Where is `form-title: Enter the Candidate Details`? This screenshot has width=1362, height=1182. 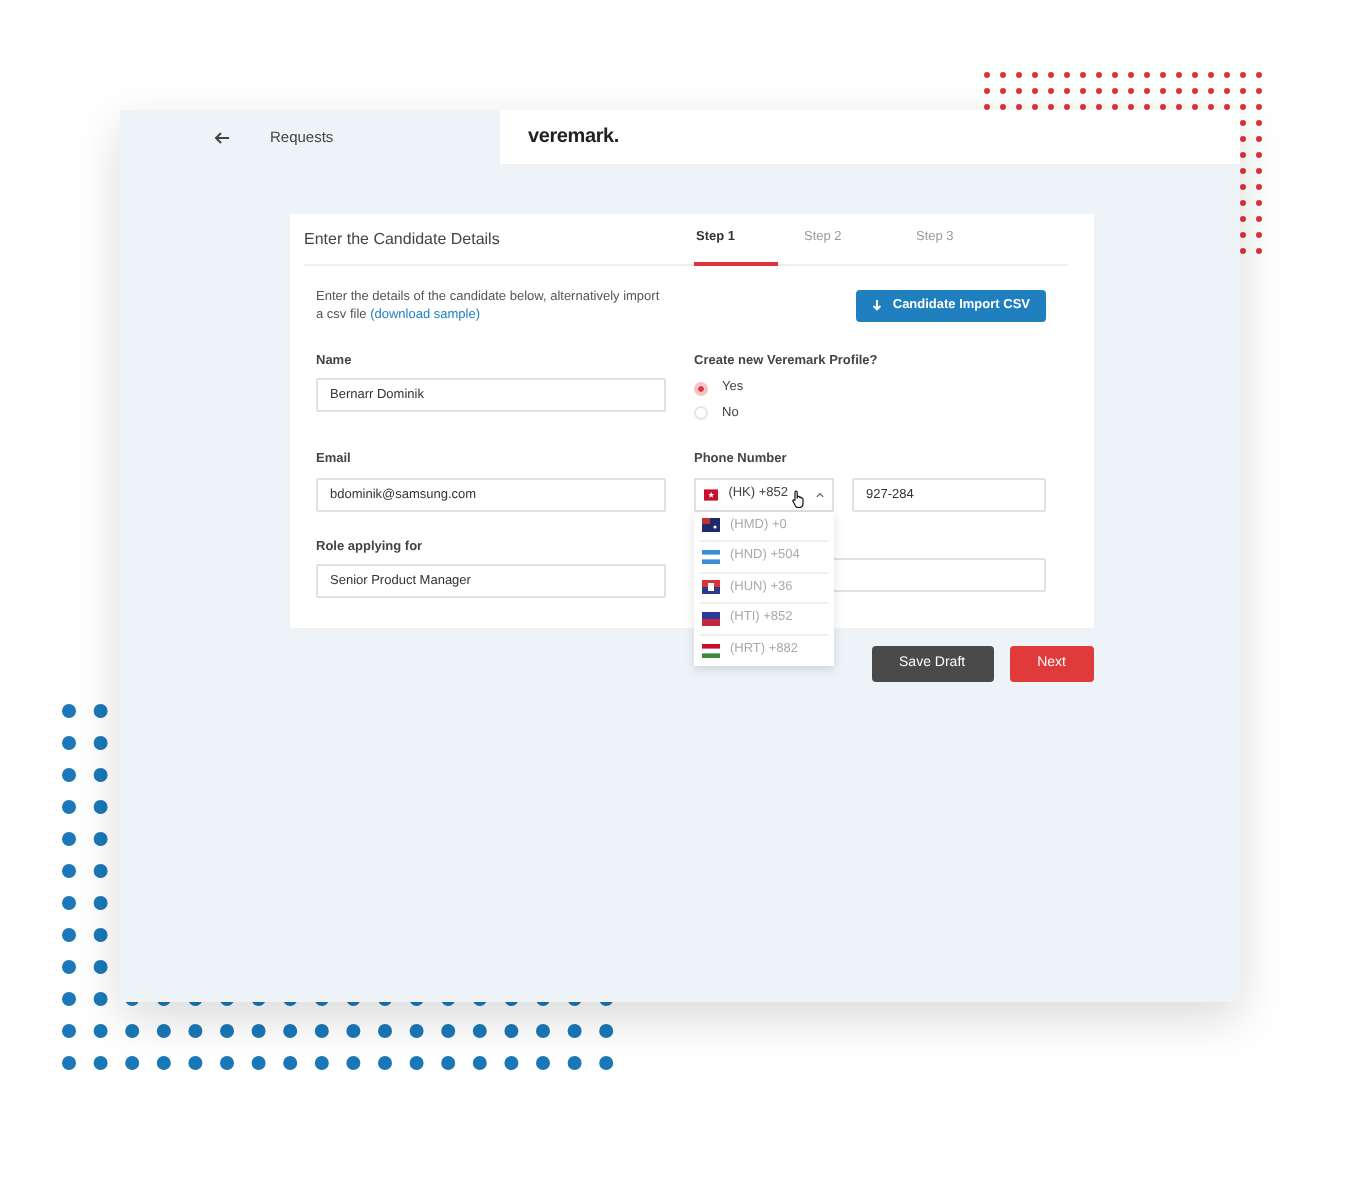 form-title: Enter the Candidate Details is located at coordinates (403, 239).